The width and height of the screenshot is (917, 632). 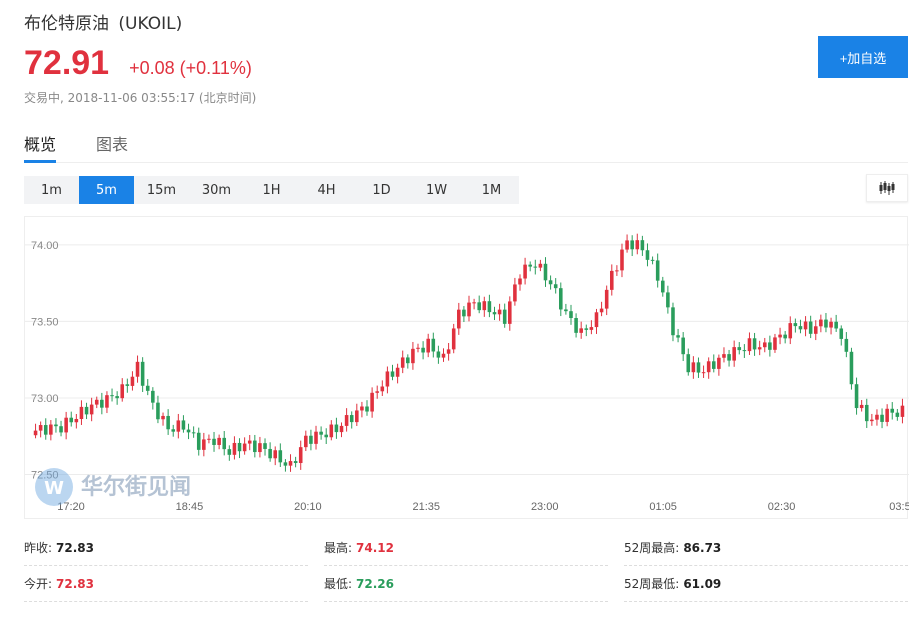 I want to click on price-row: 72.91 +0.08 (+0.11%), so click(x=138, y=63).